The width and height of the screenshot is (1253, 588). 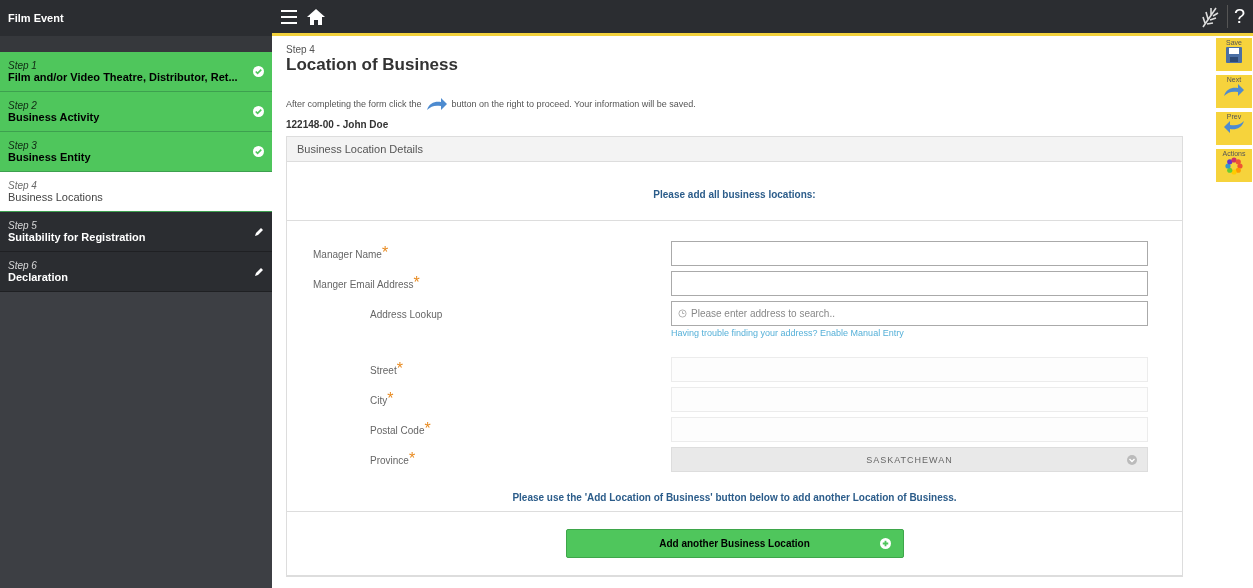 What do you see at coordinates (573, 104) in the screenshot?
I see `instruction-text: button on the right to proceed. Your information will be saved.` at bounding box center [573, 104].